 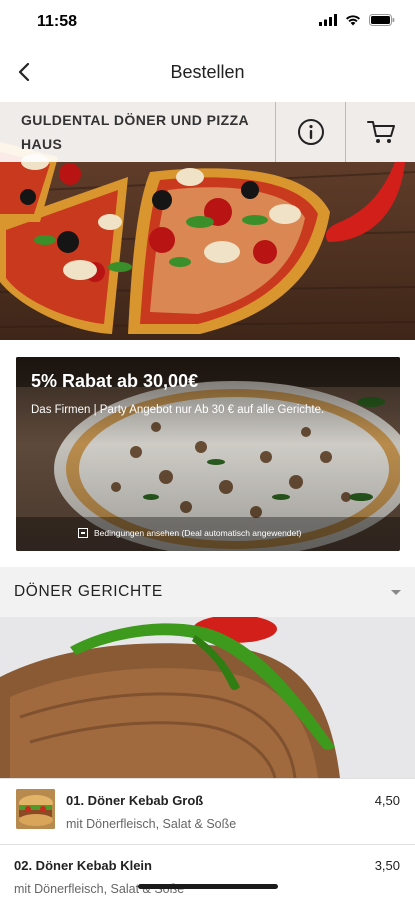 What do you see at coordinates (115, 381) in the screenshot?
I see `deal-title: 5% Rabat ab 30,00€` at bounding box center [115, 381].